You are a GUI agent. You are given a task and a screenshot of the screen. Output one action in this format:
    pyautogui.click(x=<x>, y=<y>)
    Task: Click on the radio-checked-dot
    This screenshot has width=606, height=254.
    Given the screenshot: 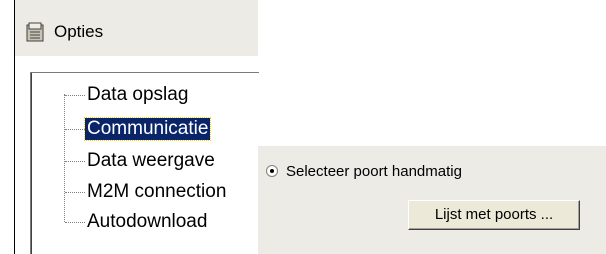 What is the action you would take?
    pyautogui.click(x=272, y=171)
    